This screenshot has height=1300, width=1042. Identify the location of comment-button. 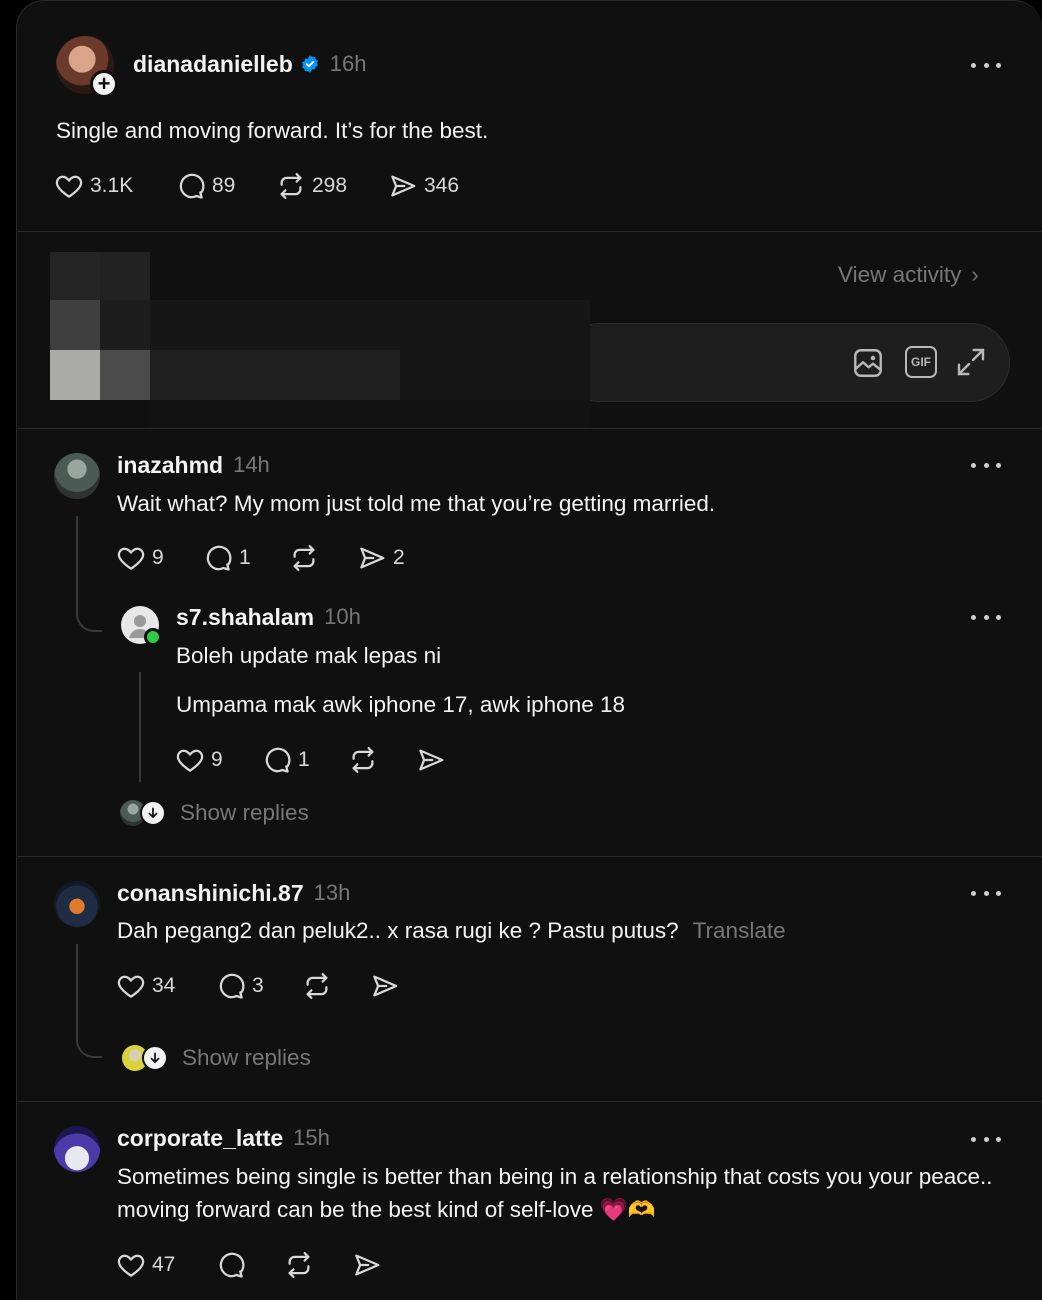
(250, 1265).